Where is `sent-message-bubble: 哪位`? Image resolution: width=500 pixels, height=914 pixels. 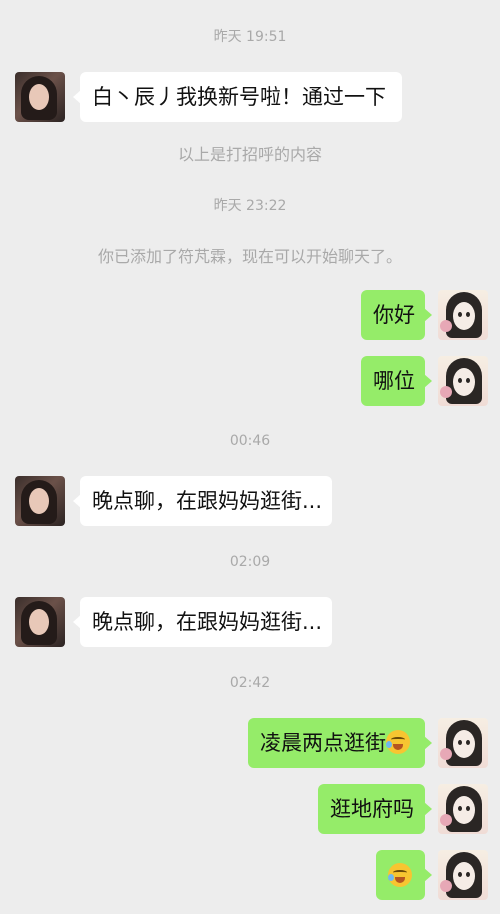
sent-message-bubble: 哪位 is located at coordinates (396, 381).